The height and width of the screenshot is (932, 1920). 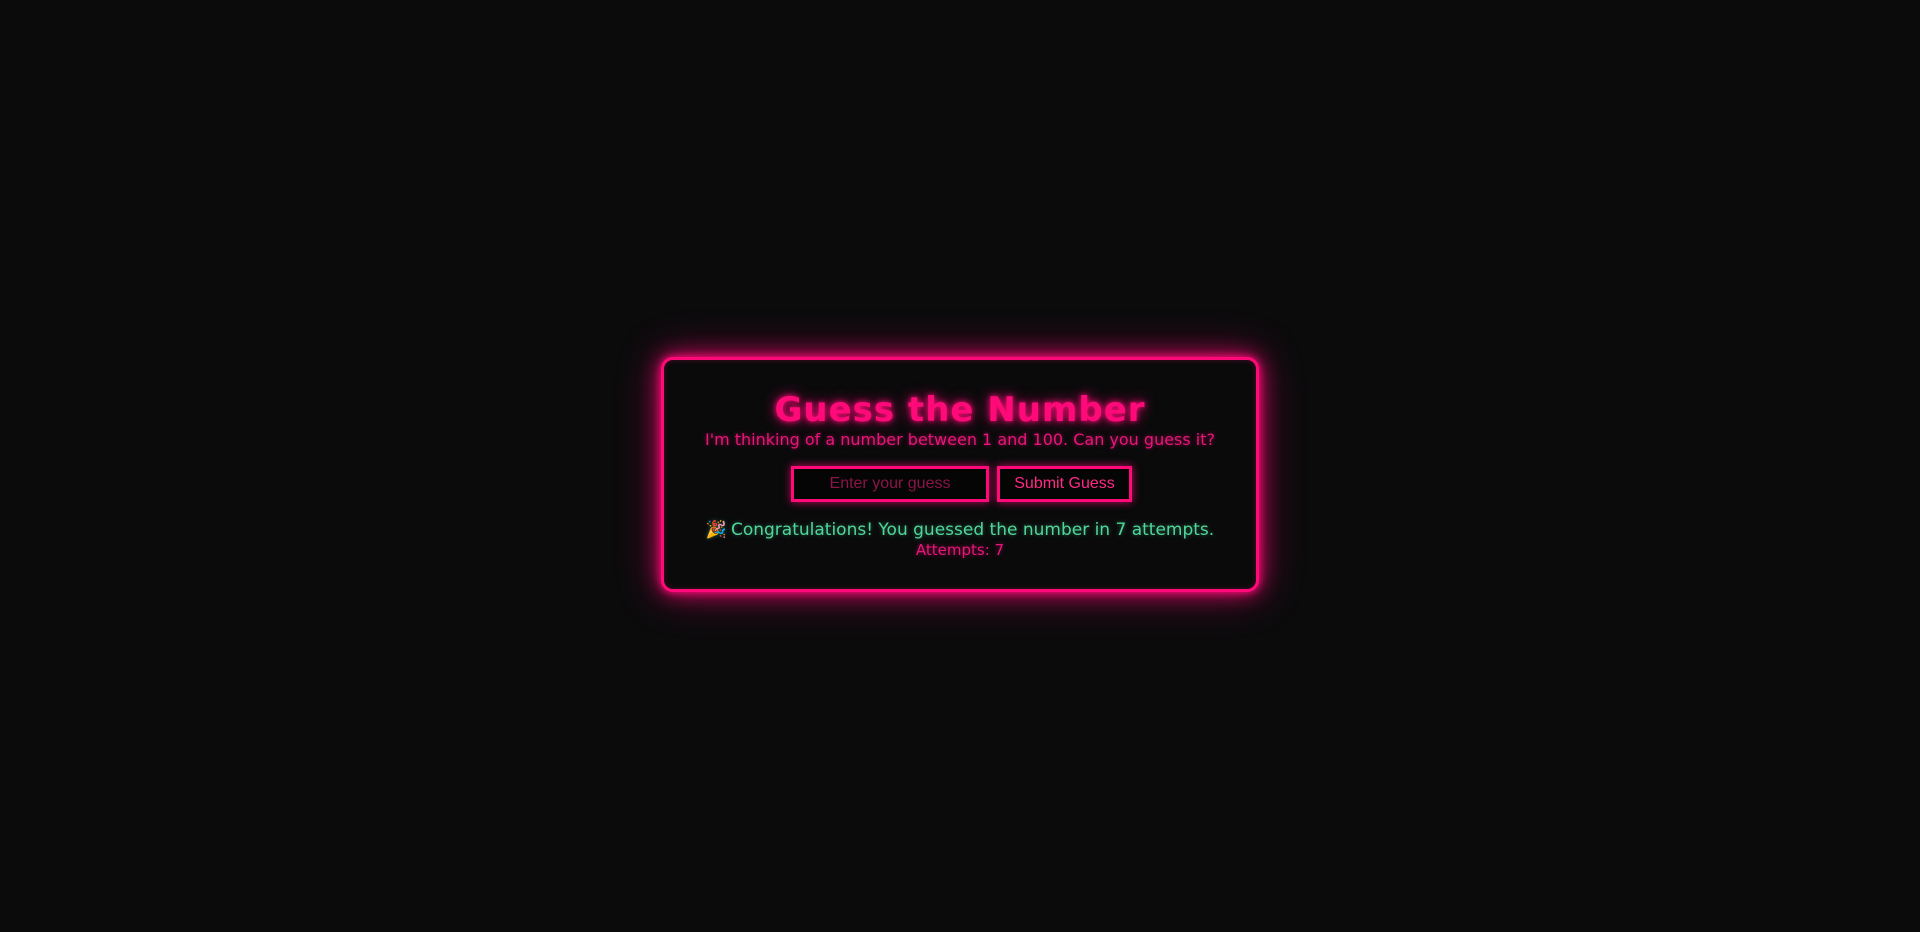 I want to click on guess-form: Submit Guess, so click(x=960, y=484).